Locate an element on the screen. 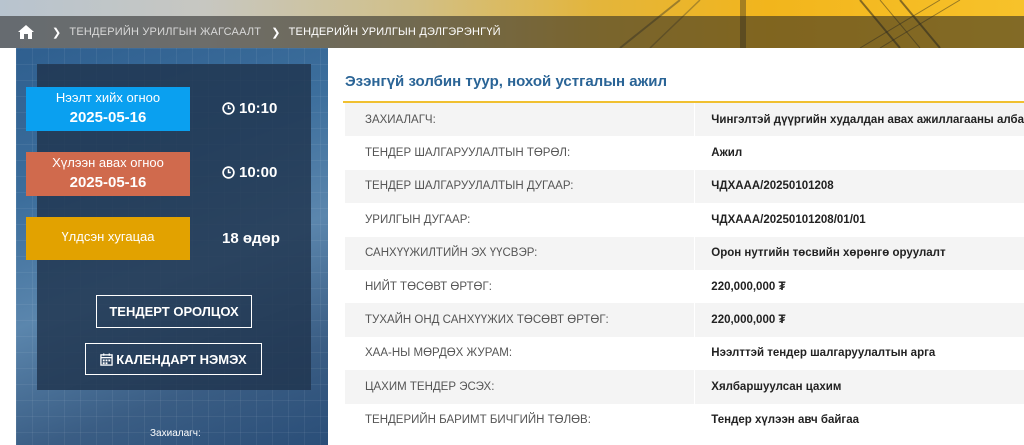  closing-date-label: Хүлээн авах огноо is located at coordinates (108, 162).